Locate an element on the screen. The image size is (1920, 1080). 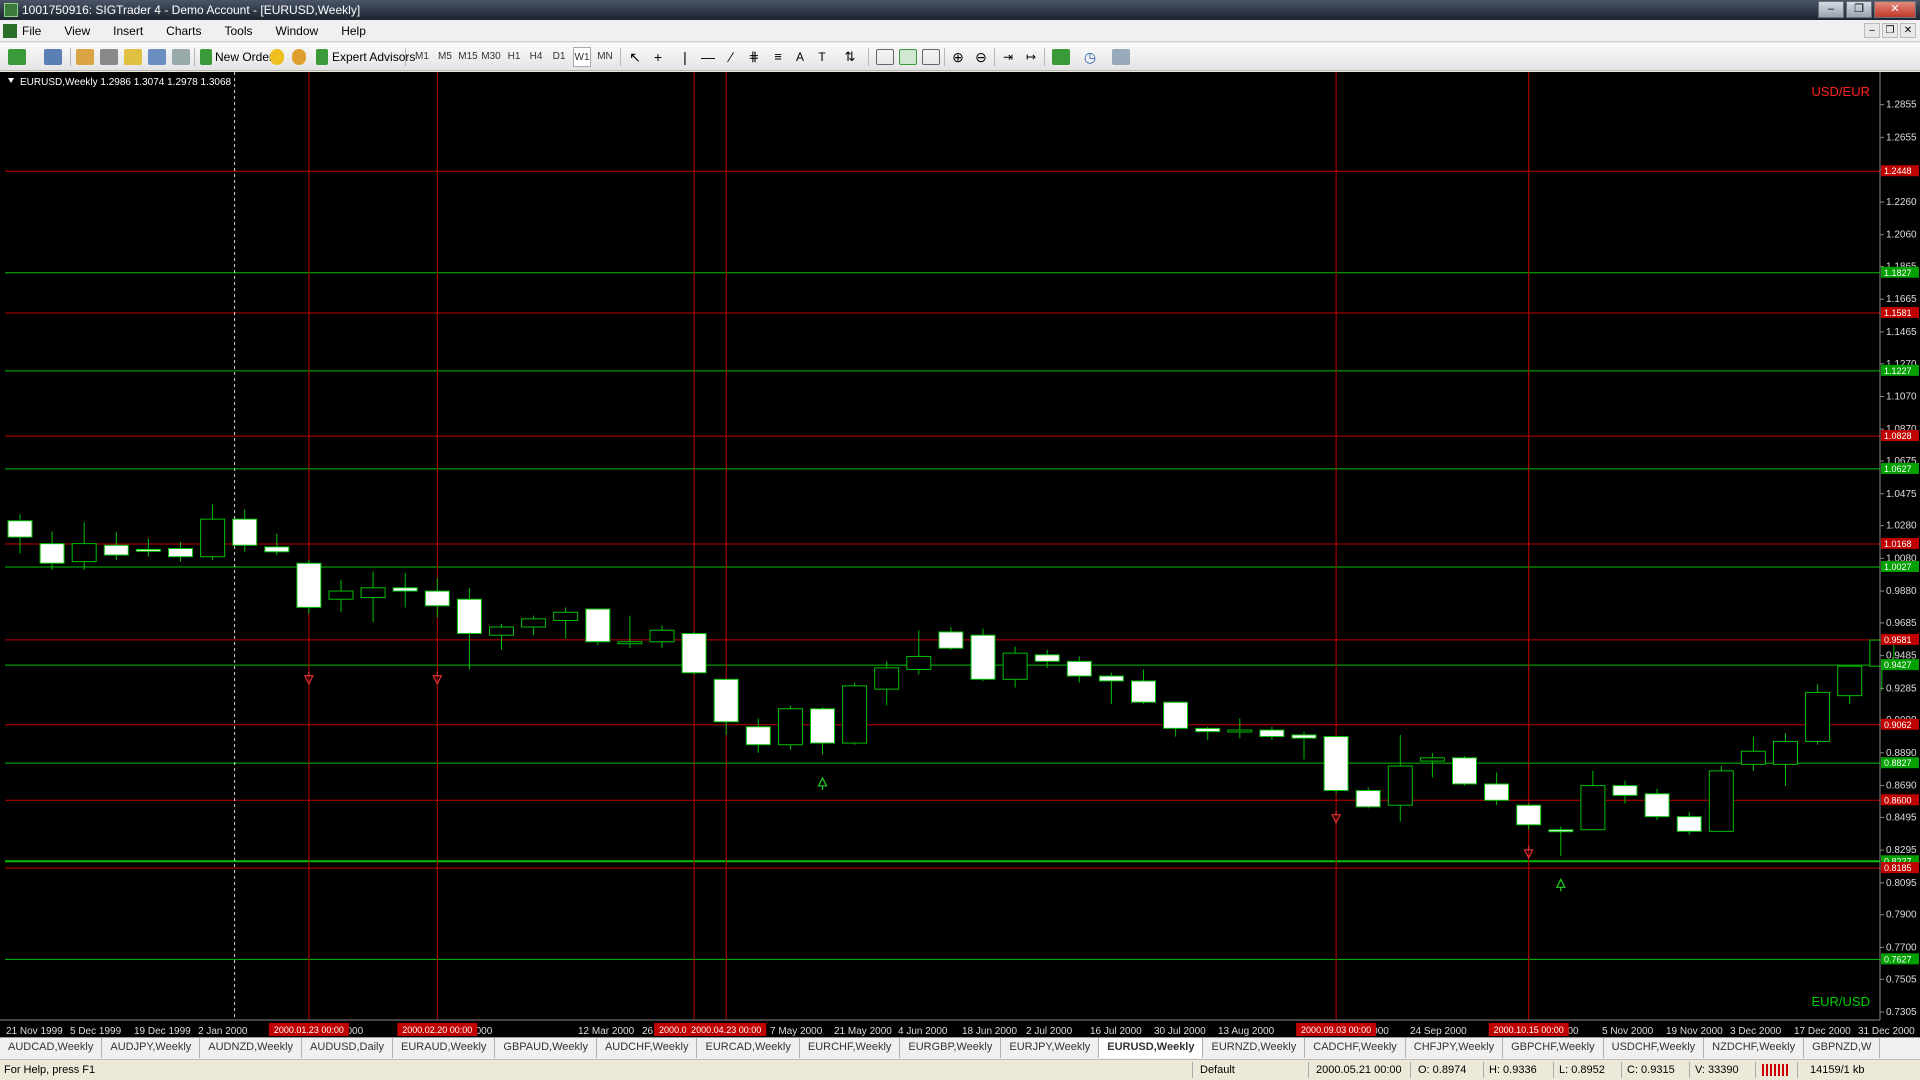
timeframe-m1: M1 is located at coordinates (422, 57).